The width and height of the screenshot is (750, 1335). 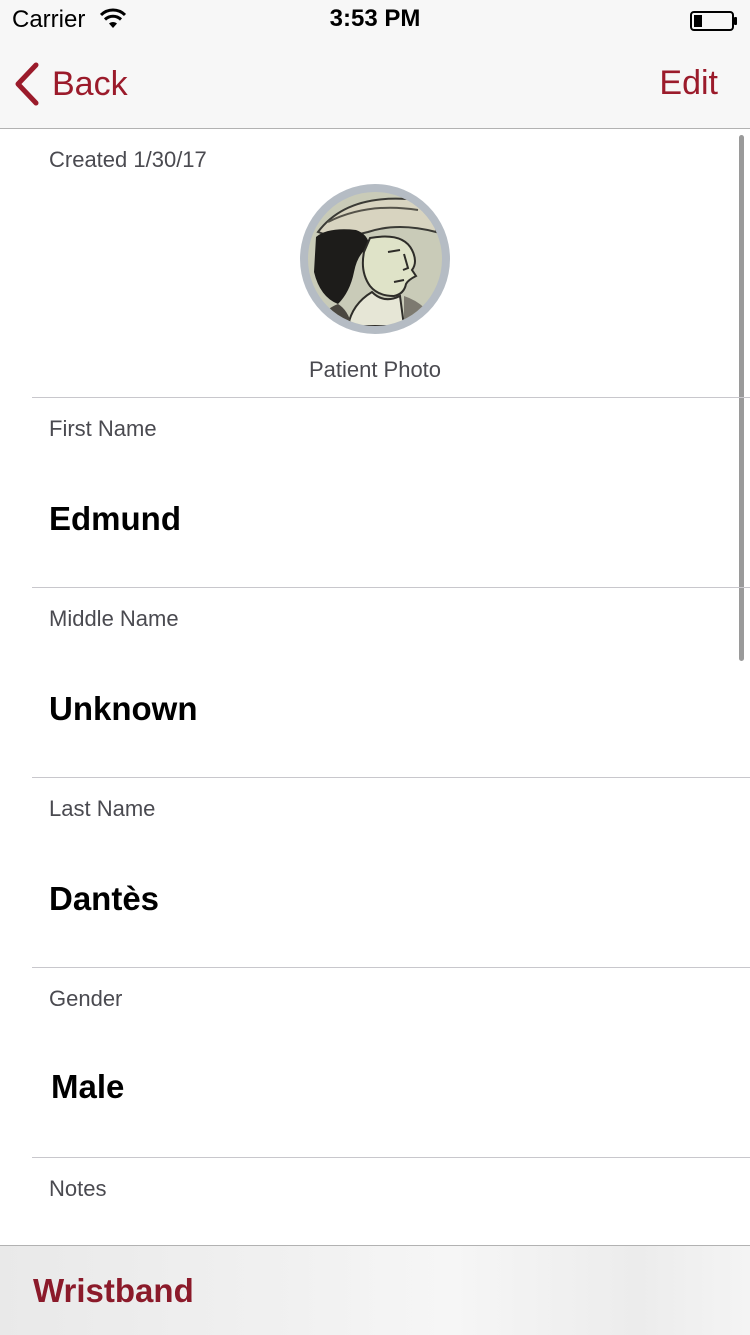 What do you see at coordinates (78, 1188) in the screenshot?
I see `notes-label: Notes` at bounding box center [78, 1188].